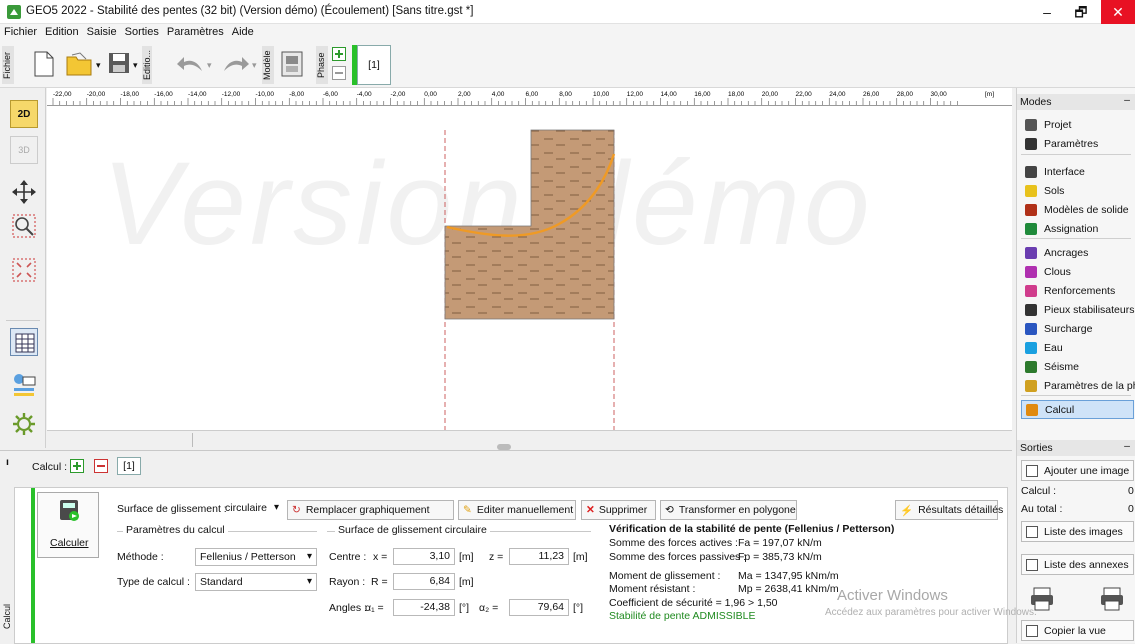 The width and height of the screenshot is (1135, 644). I want to click on save-icon, so click(119, 63).